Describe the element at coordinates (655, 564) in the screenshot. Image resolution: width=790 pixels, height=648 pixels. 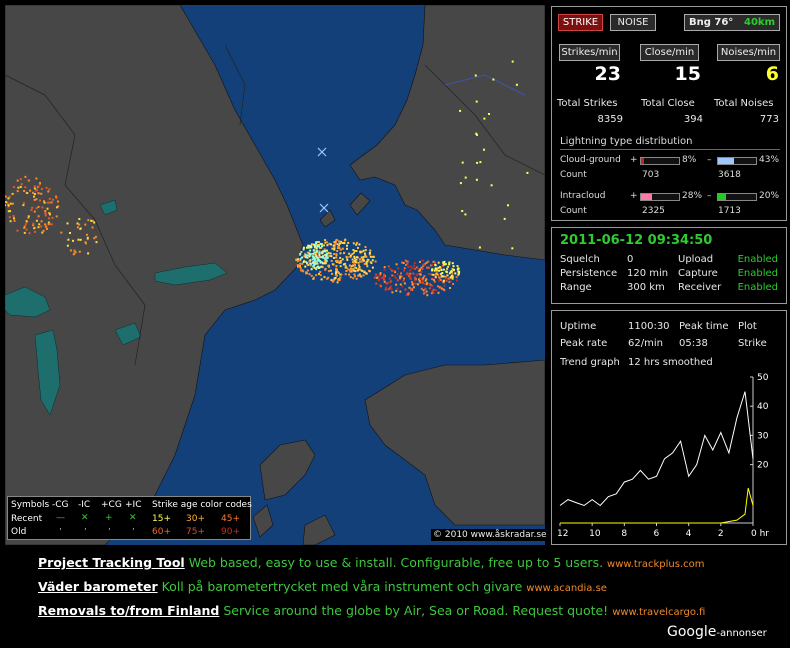
I see `ad-1-url: www.trackplus.com` at that location.